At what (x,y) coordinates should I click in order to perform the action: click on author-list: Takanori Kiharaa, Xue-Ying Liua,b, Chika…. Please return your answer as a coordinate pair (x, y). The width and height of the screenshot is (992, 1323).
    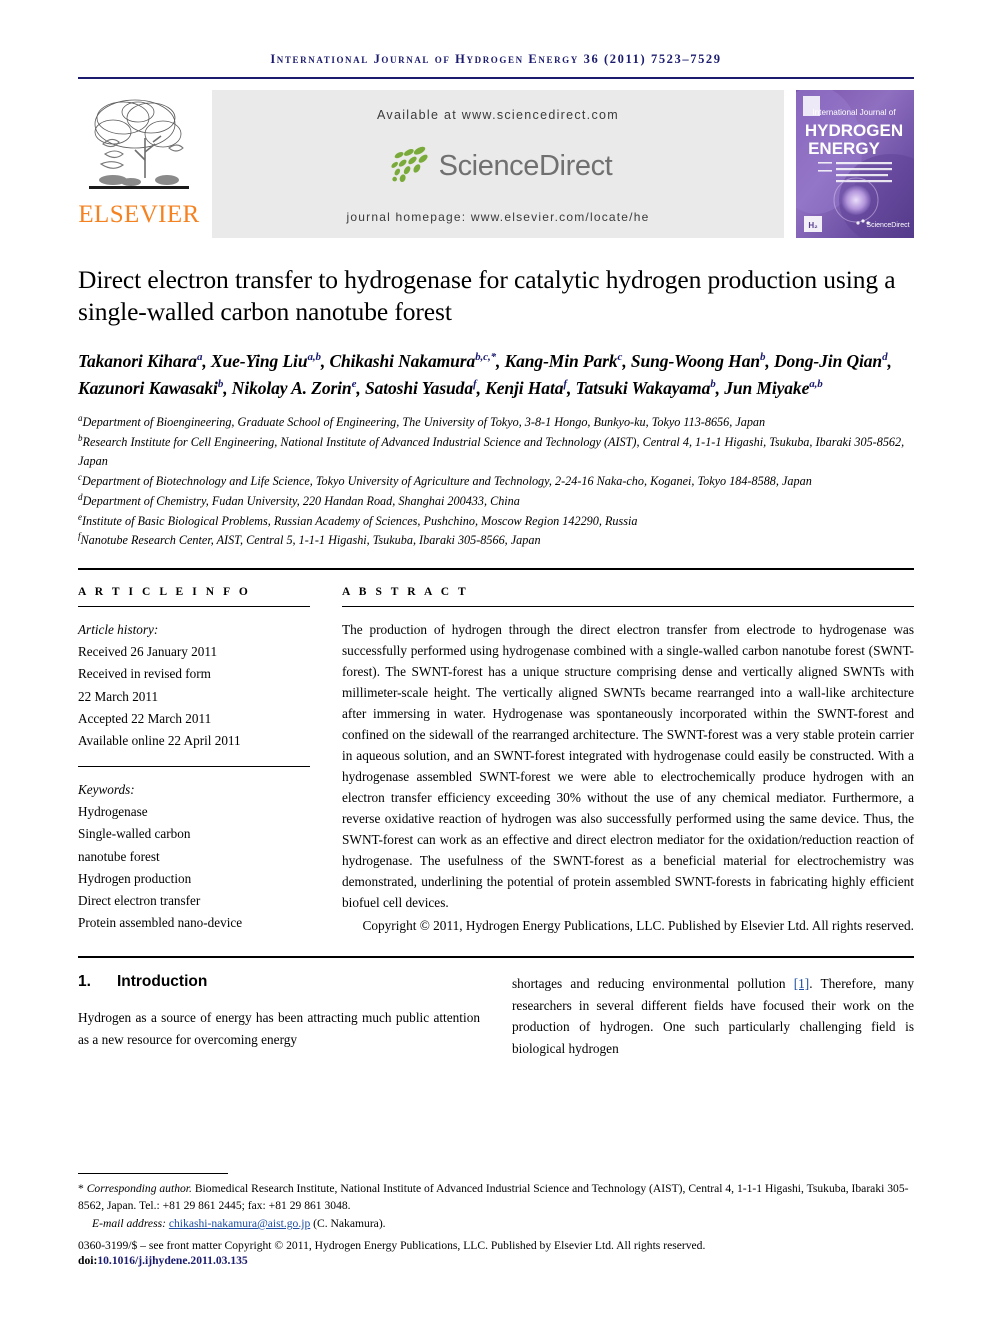
    Looking at the image, I should click on (485, 374).